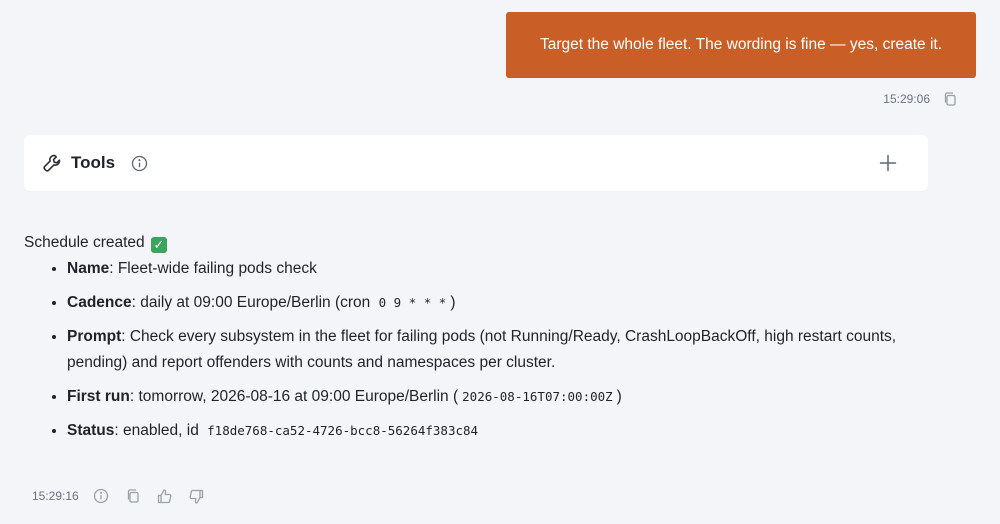 Image resolution: width=1000 pixels, height=524 pixels. I want to click on check-mark-icon: ✓, so click(158, 245).